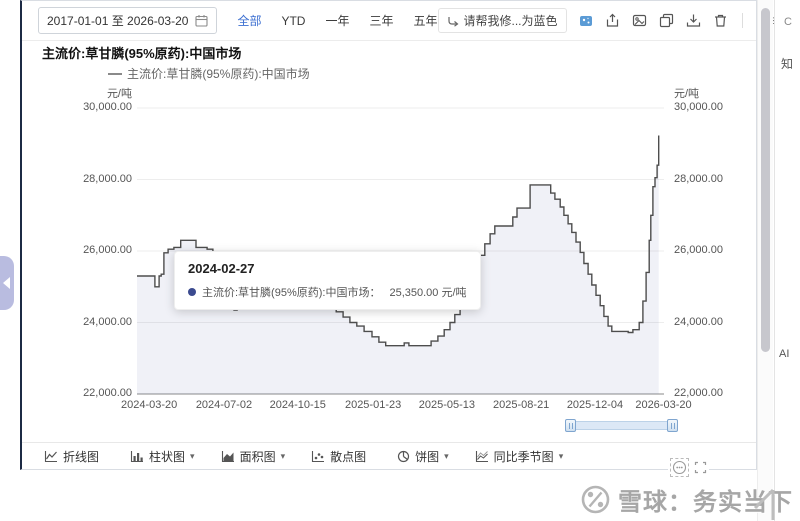 This screenshot has width=800, height=521. What do you see at coordinates (428, 293) in the screenshot?
I see `tooltip-value: 25,350.00 元/吨` at bounding box center [428, 293].